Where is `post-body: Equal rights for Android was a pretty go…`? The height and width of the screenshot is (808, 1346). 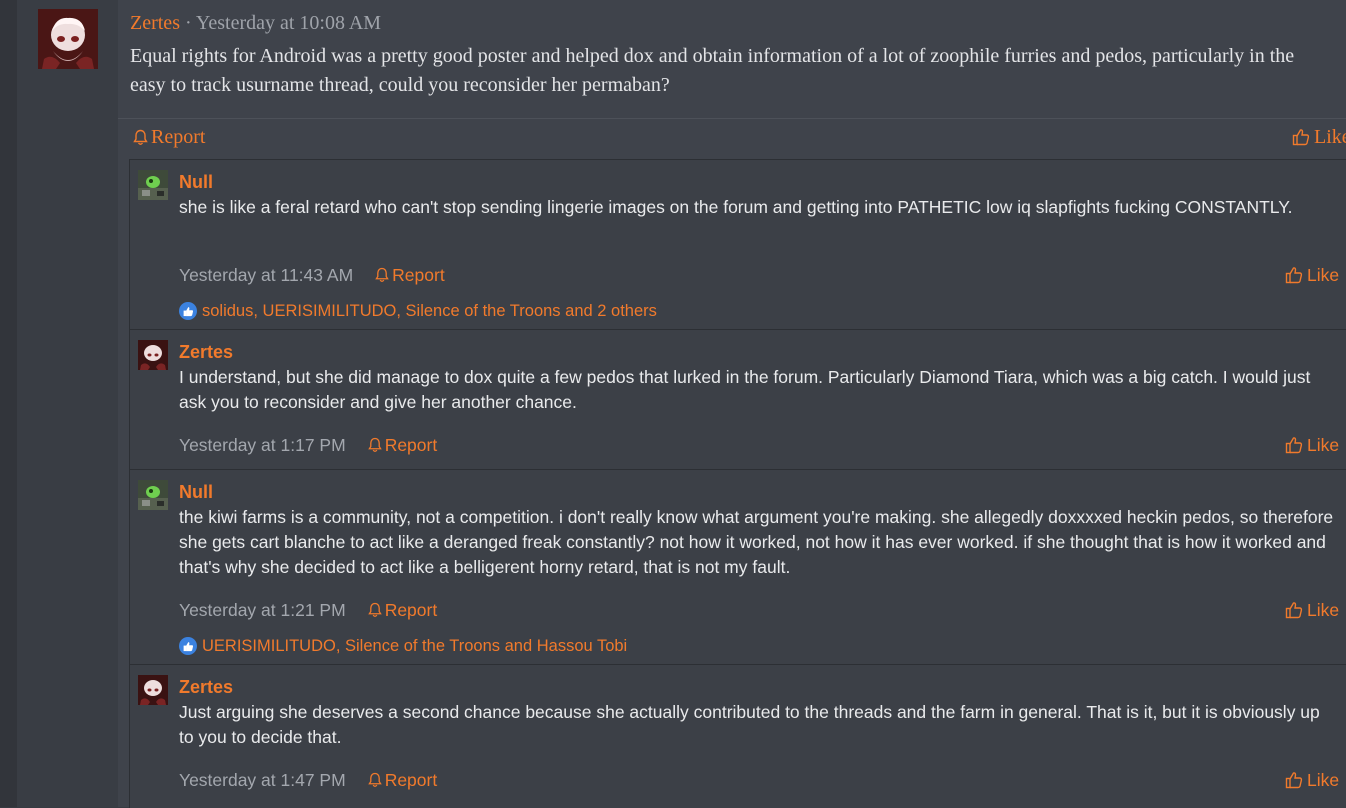 post-body: Equal rights for Android was a pretty go… is located at coordinates (712, 70).